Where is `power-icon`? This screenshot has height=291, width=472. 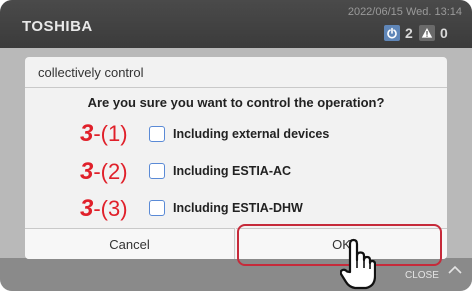
power-icon is located at coordinates (392, 33).